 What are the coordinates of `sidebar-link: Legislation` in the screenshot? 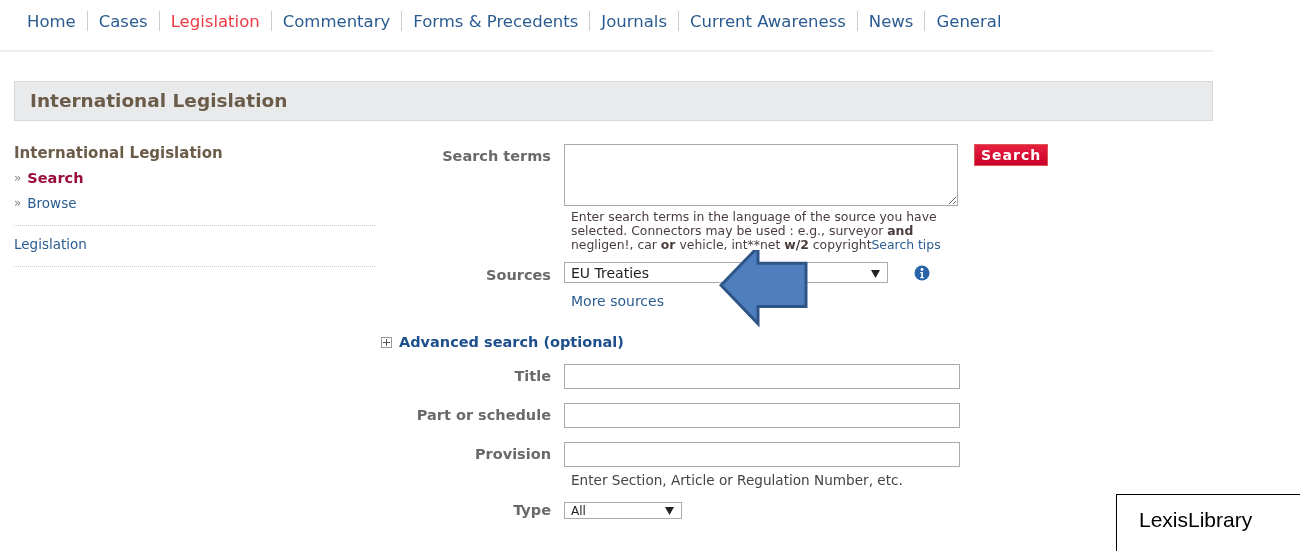 It's located at (50, 244).